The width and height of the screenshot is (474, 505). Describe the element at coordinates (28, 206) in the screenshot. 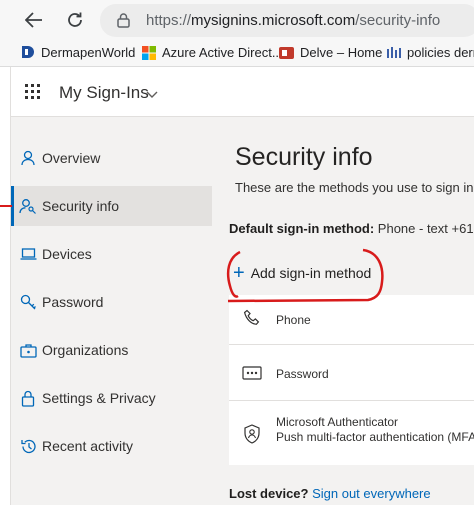

I see `person-key-icon` at that location.